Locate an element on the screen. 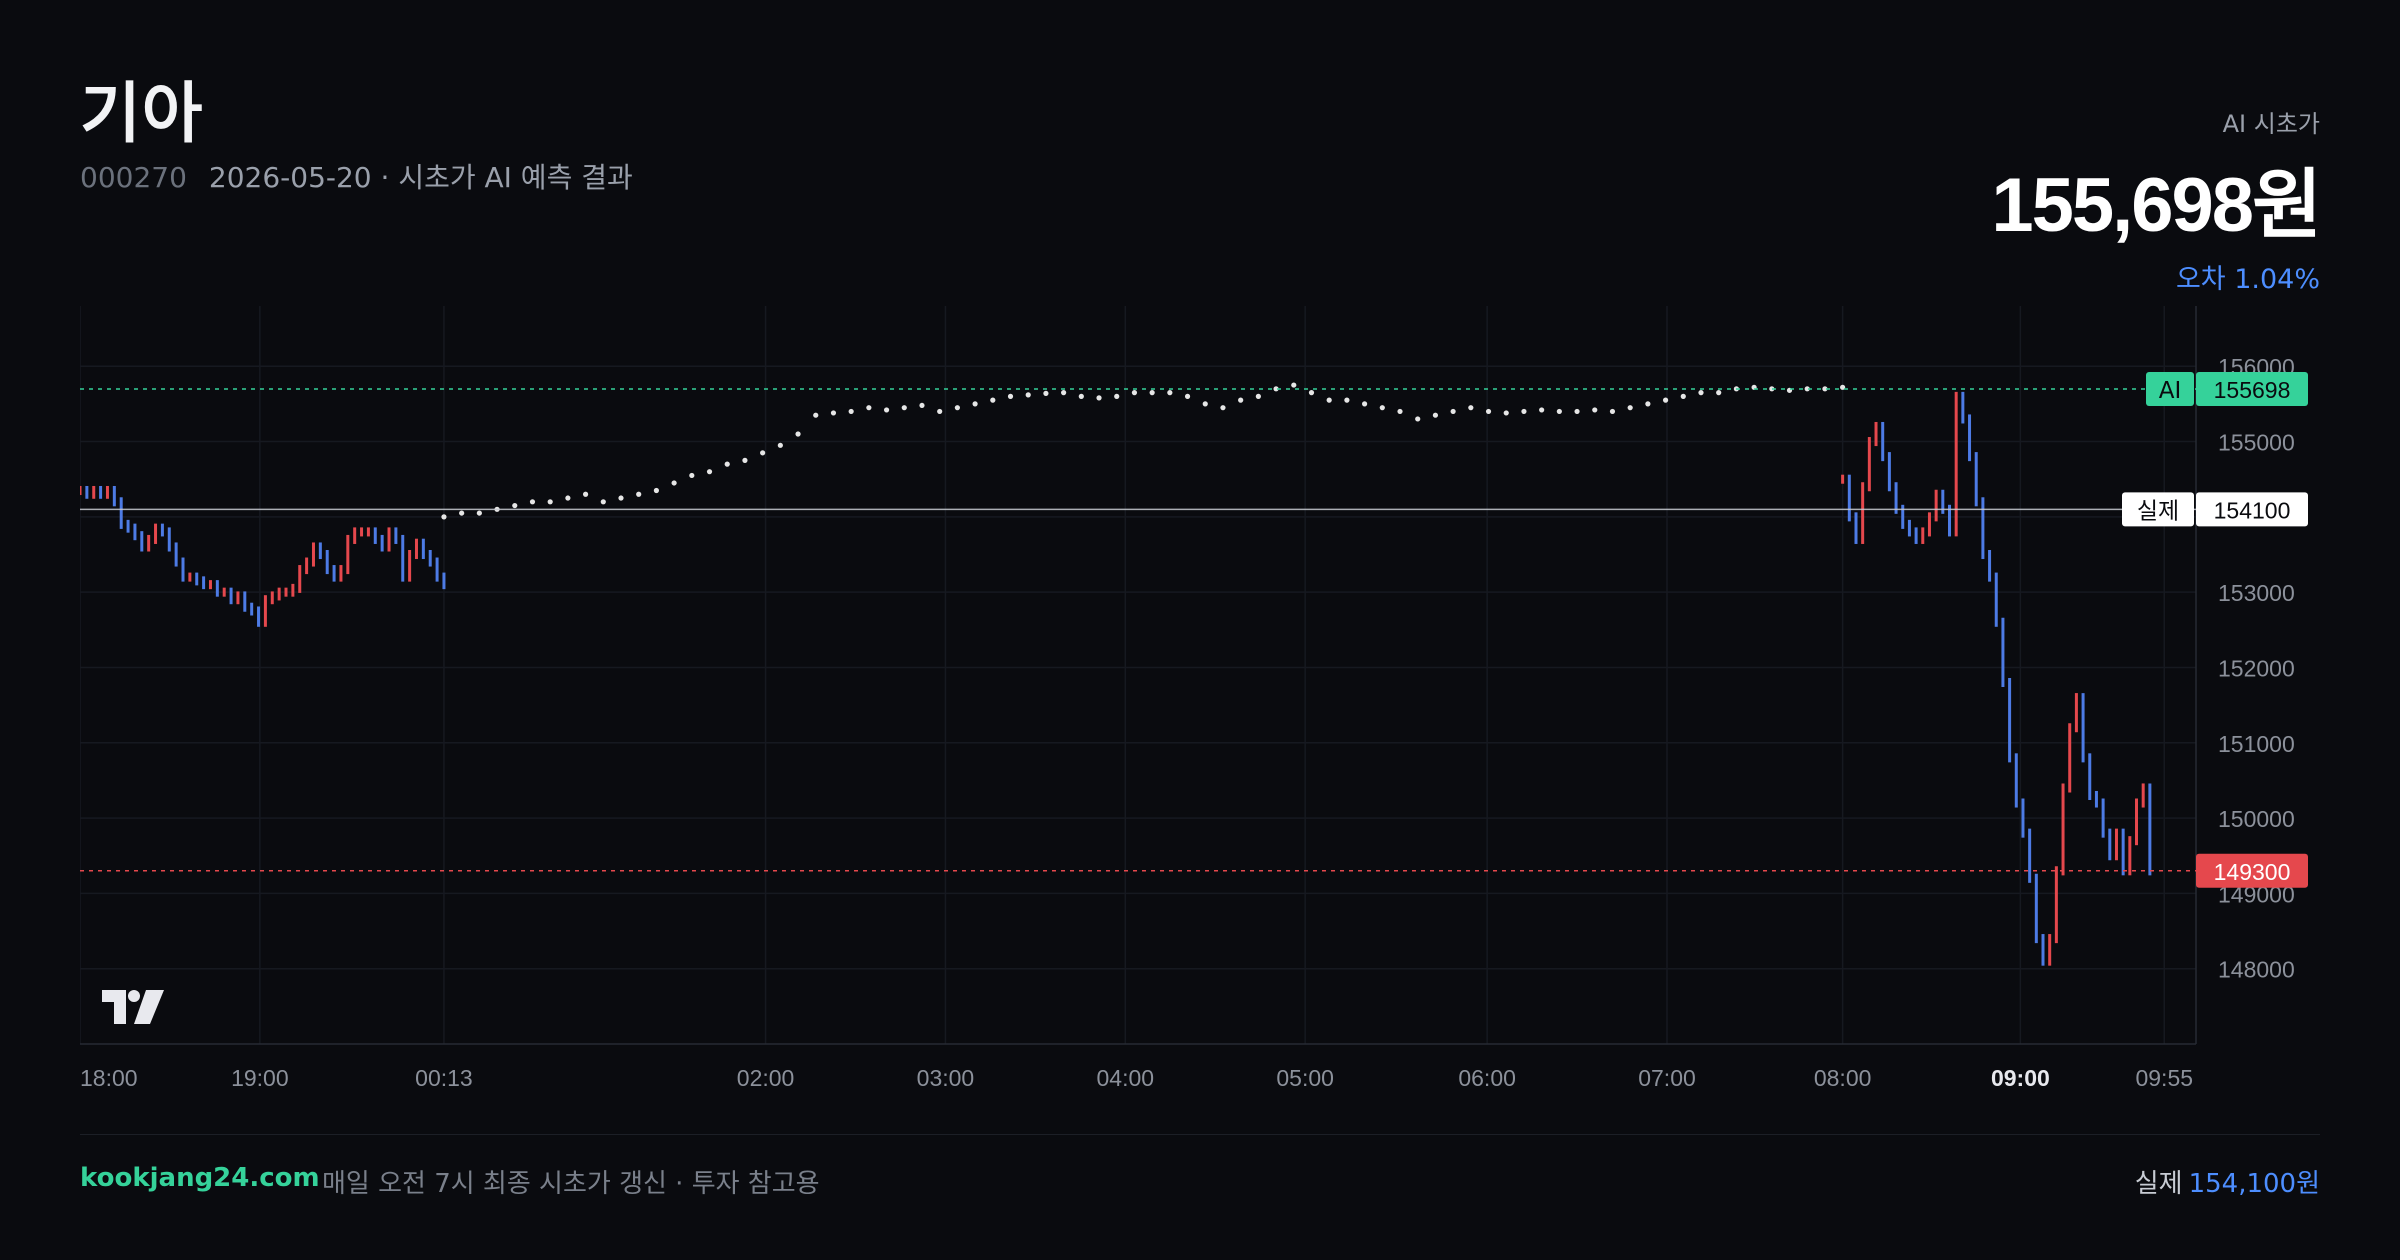 The width and height of the screenshot is (2400, 1260). x-tick-label: 05:00 is located at coordinates (1305, 1078).